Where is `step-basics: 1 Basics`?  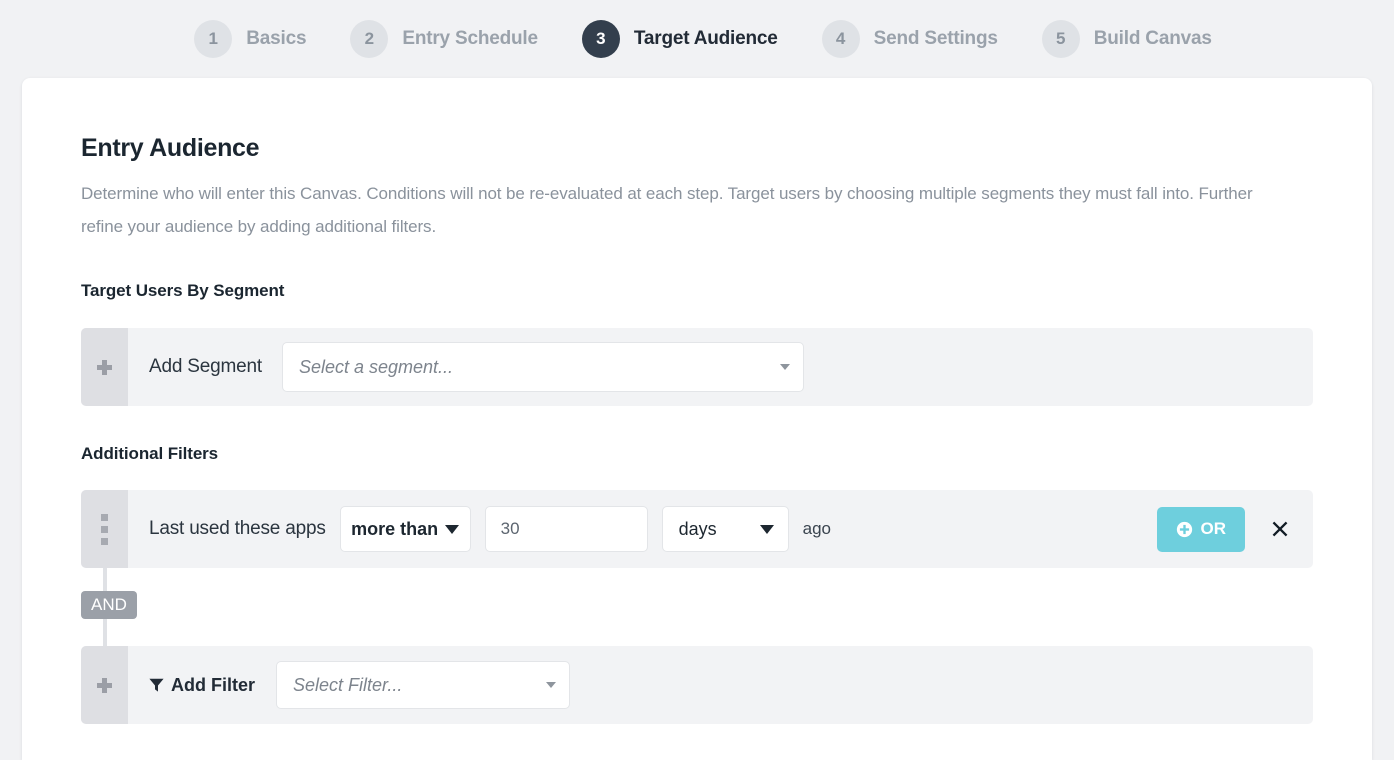 step-basics: 1 Basics is located at coordinates (250, 39).